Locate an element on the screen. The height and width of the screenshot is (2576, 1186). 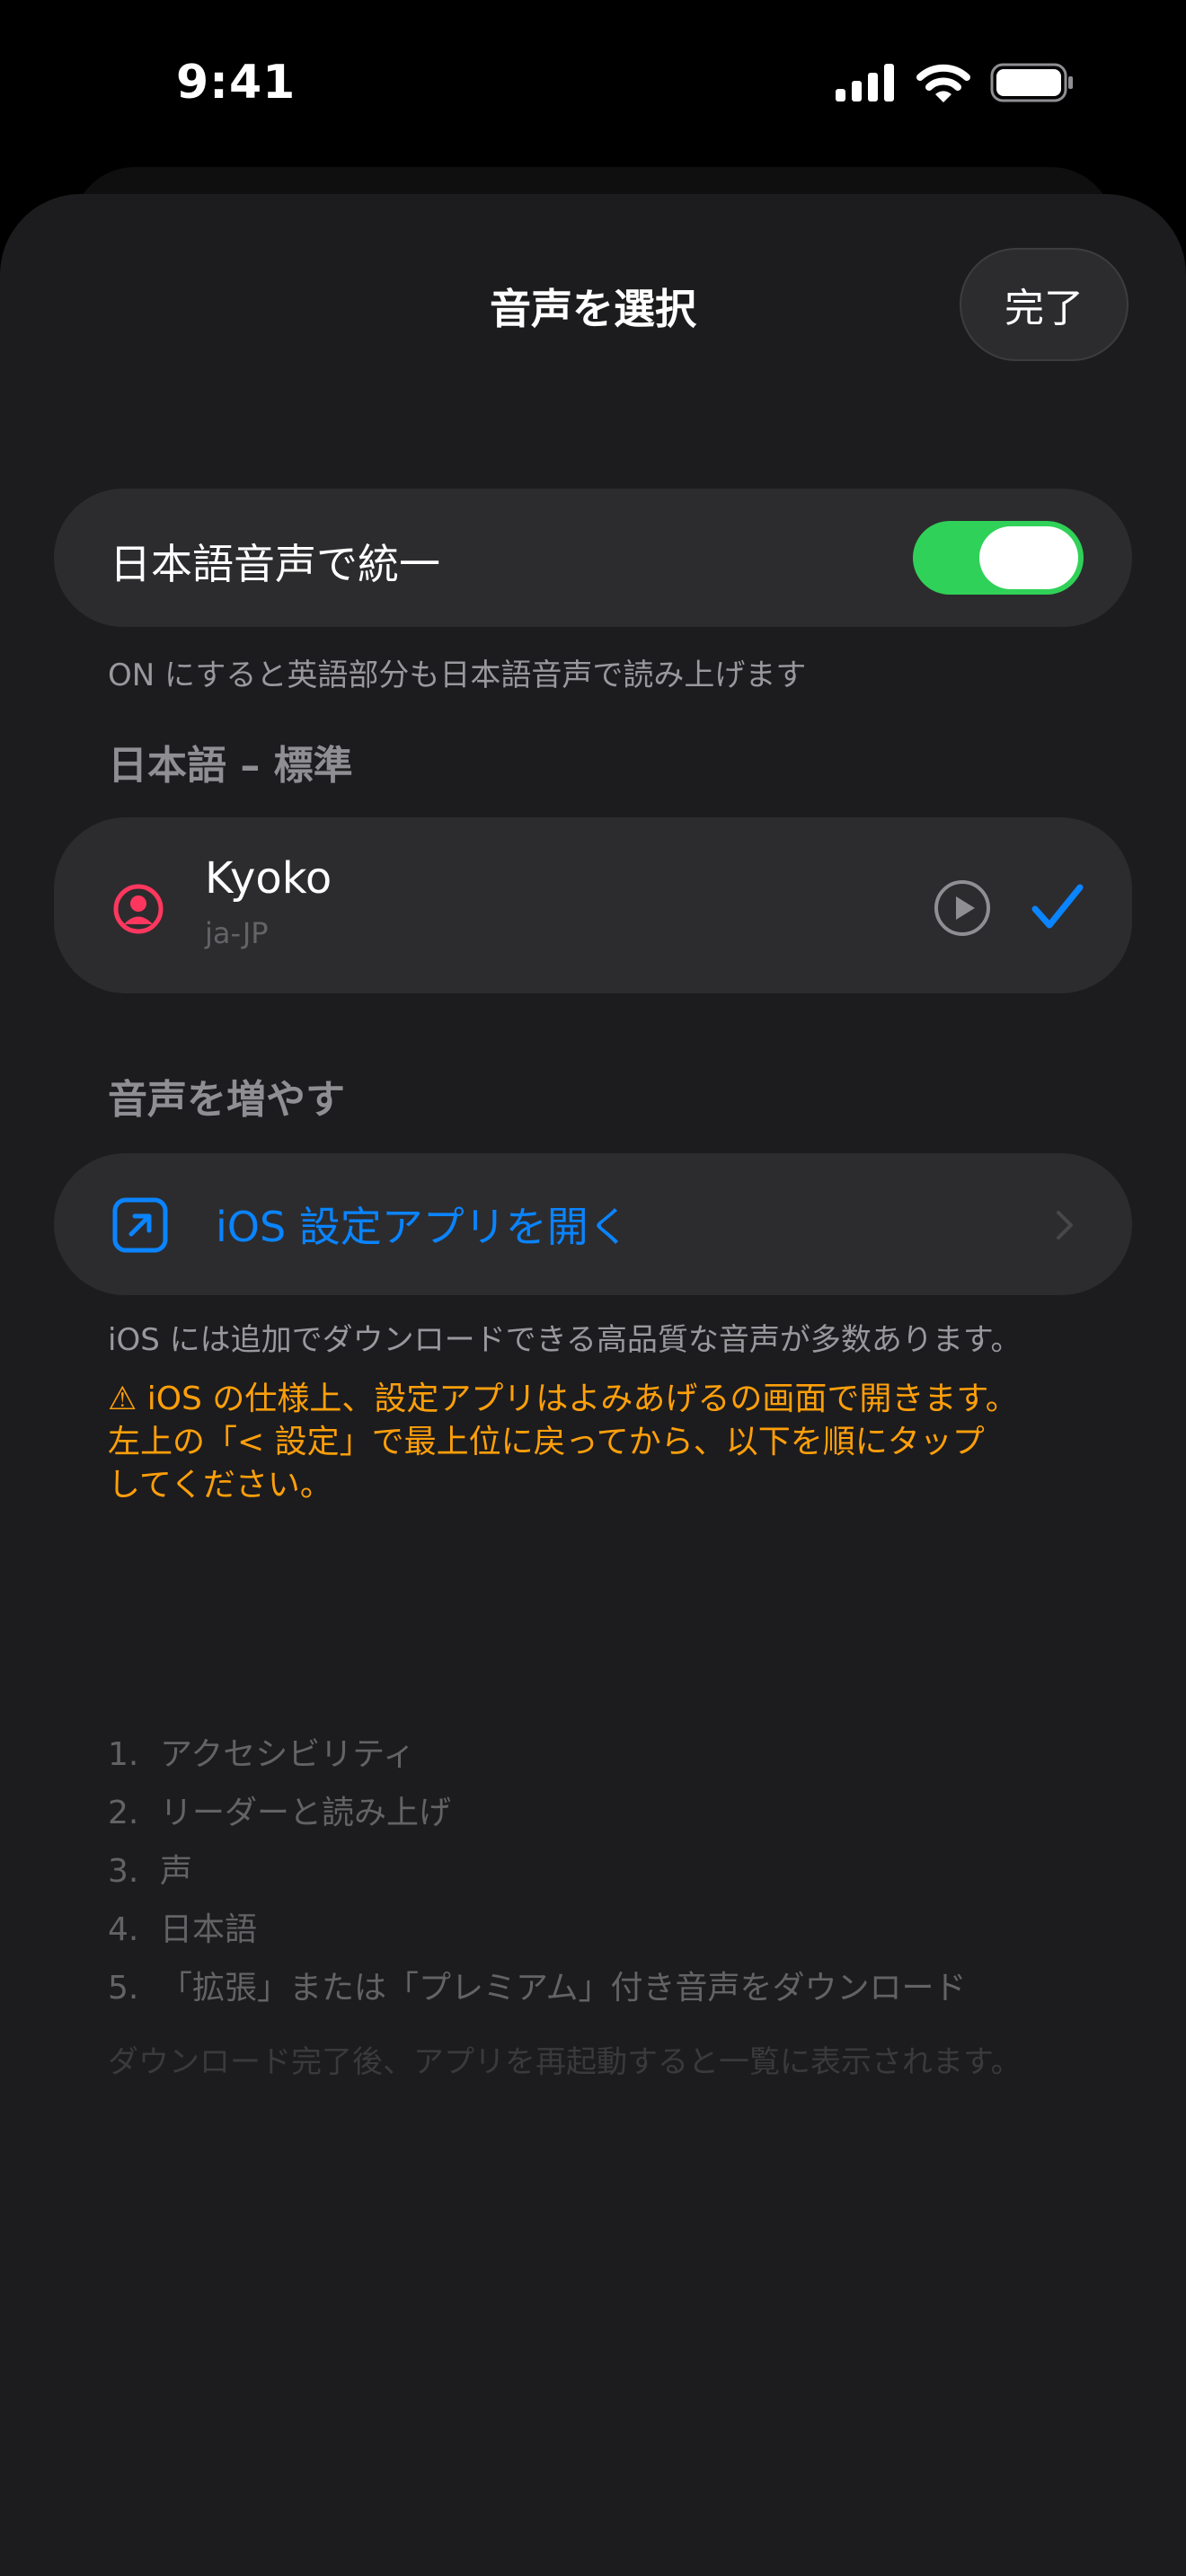
step-text: アクセシビリティ is located at coordinates (288, 1754).